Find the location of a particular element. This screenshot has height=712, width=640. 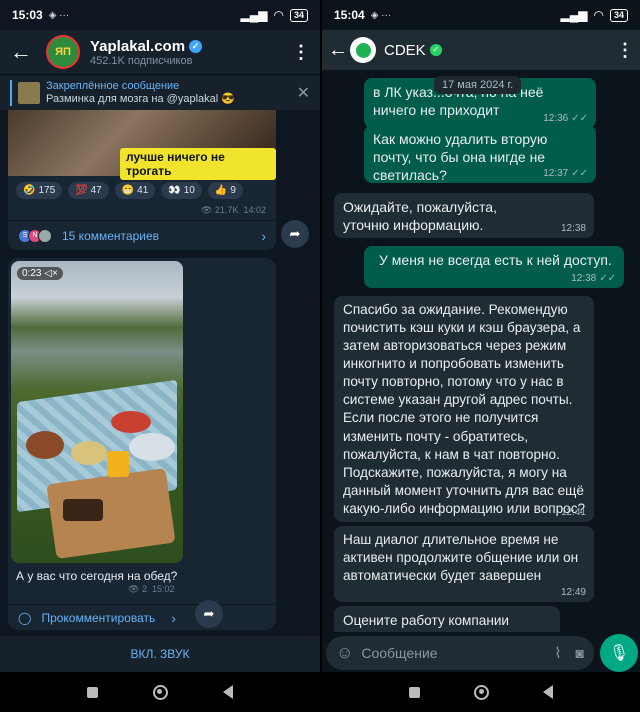

message-text: Ожидайте, пожалуйста, уточню информацию. is located at coordinates (420, 216).